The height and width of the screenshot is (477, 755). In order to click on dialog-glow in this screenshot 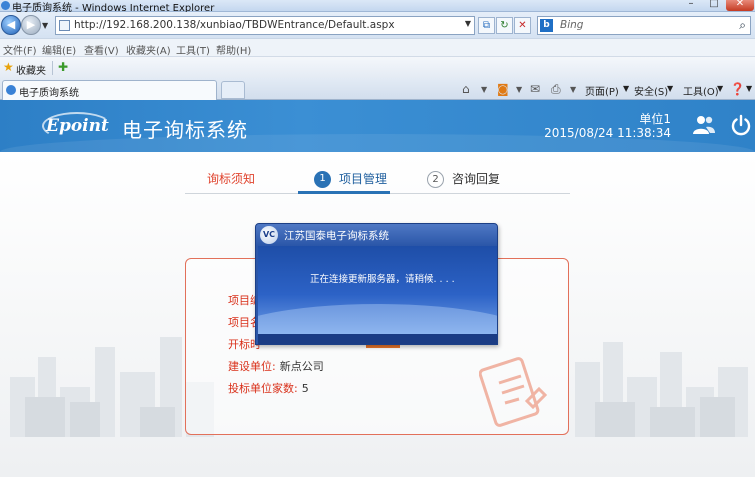, I will do `click(377, 319)`.